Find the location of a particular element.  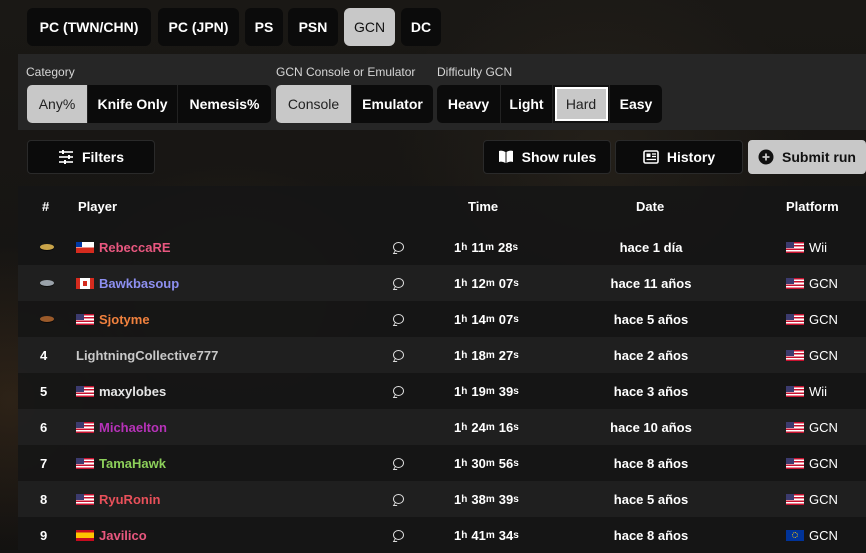

time-cell: 1 h 19 m 39 s is located at coordinates (486, 391).